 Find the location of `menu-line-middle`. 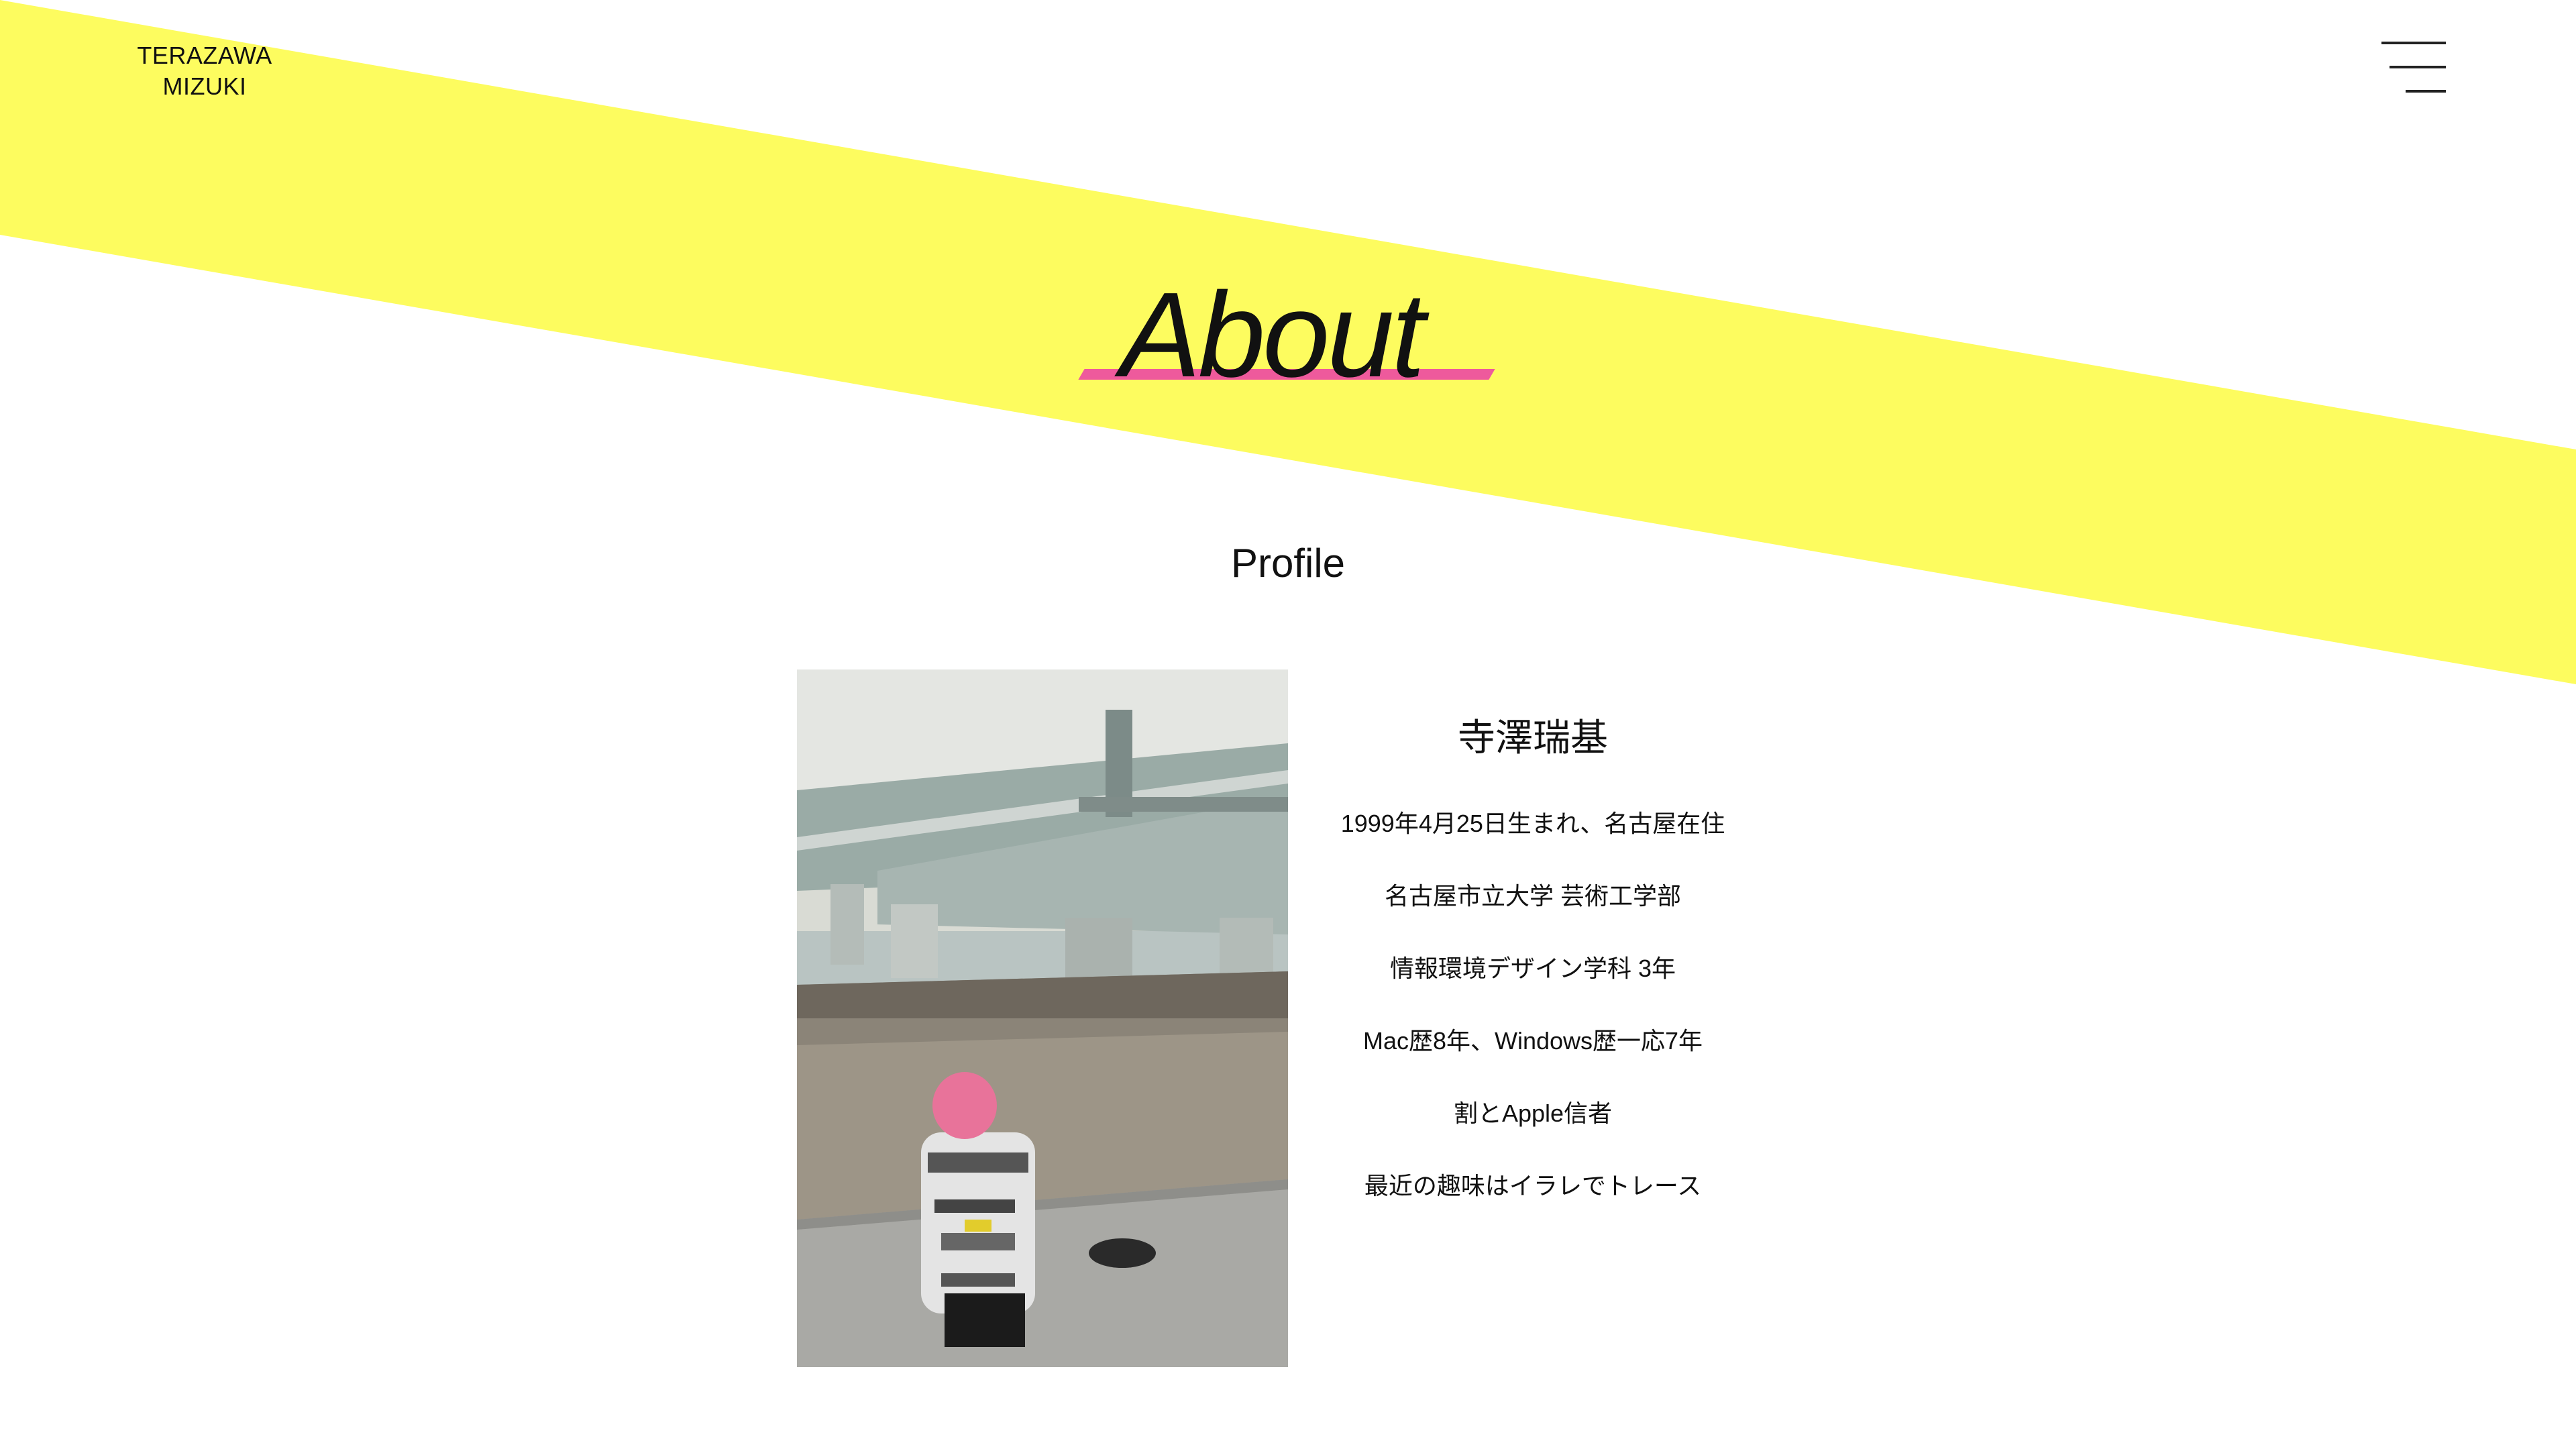

menu-line-middle is located at coordinates (2418, 67).